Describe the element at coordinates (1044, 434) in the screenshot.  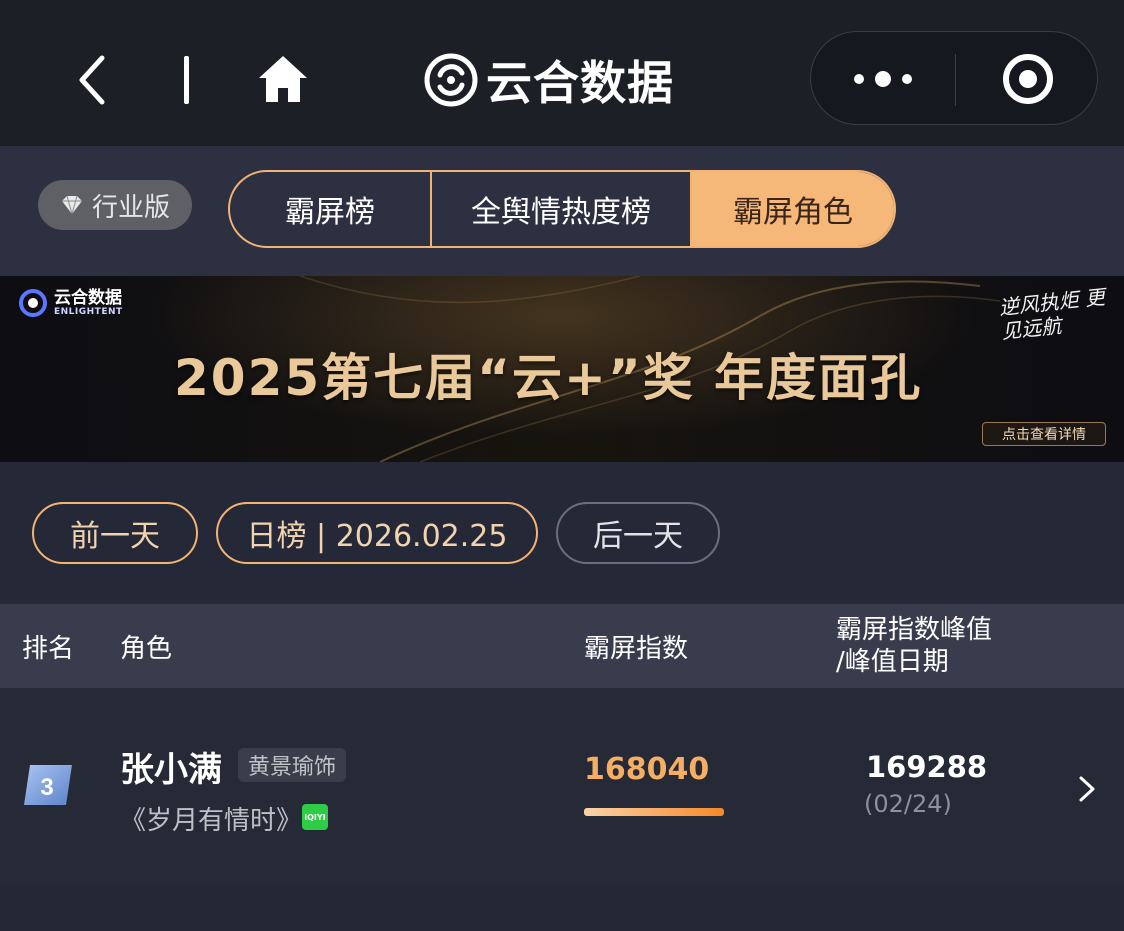
I see `banner-detail-button: 点击查看详情` at that location.